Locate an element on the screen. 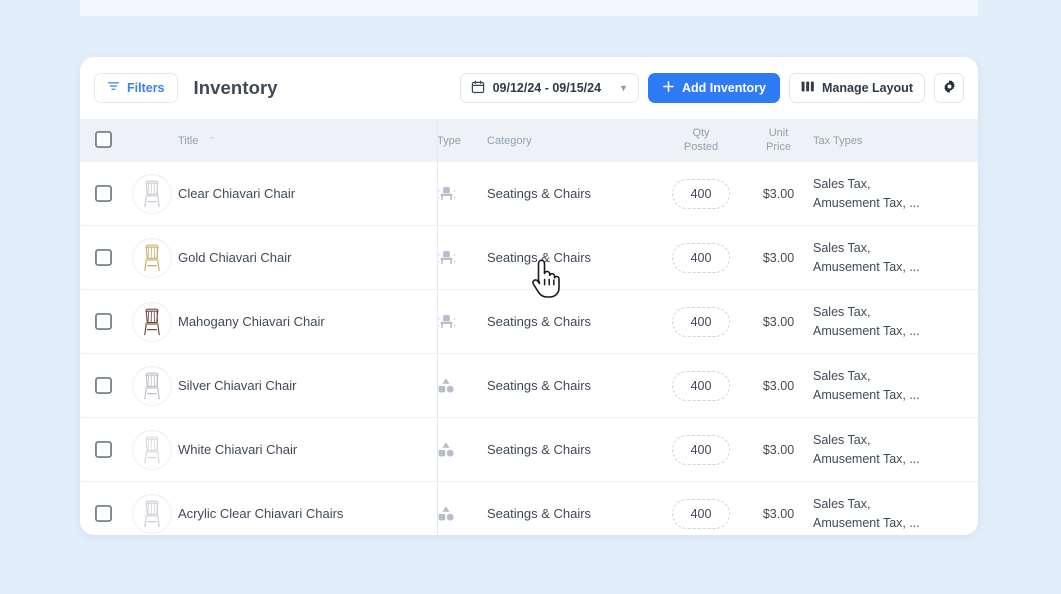  clear-chiavari-chair-thumb is located at coordinates (152, 193).